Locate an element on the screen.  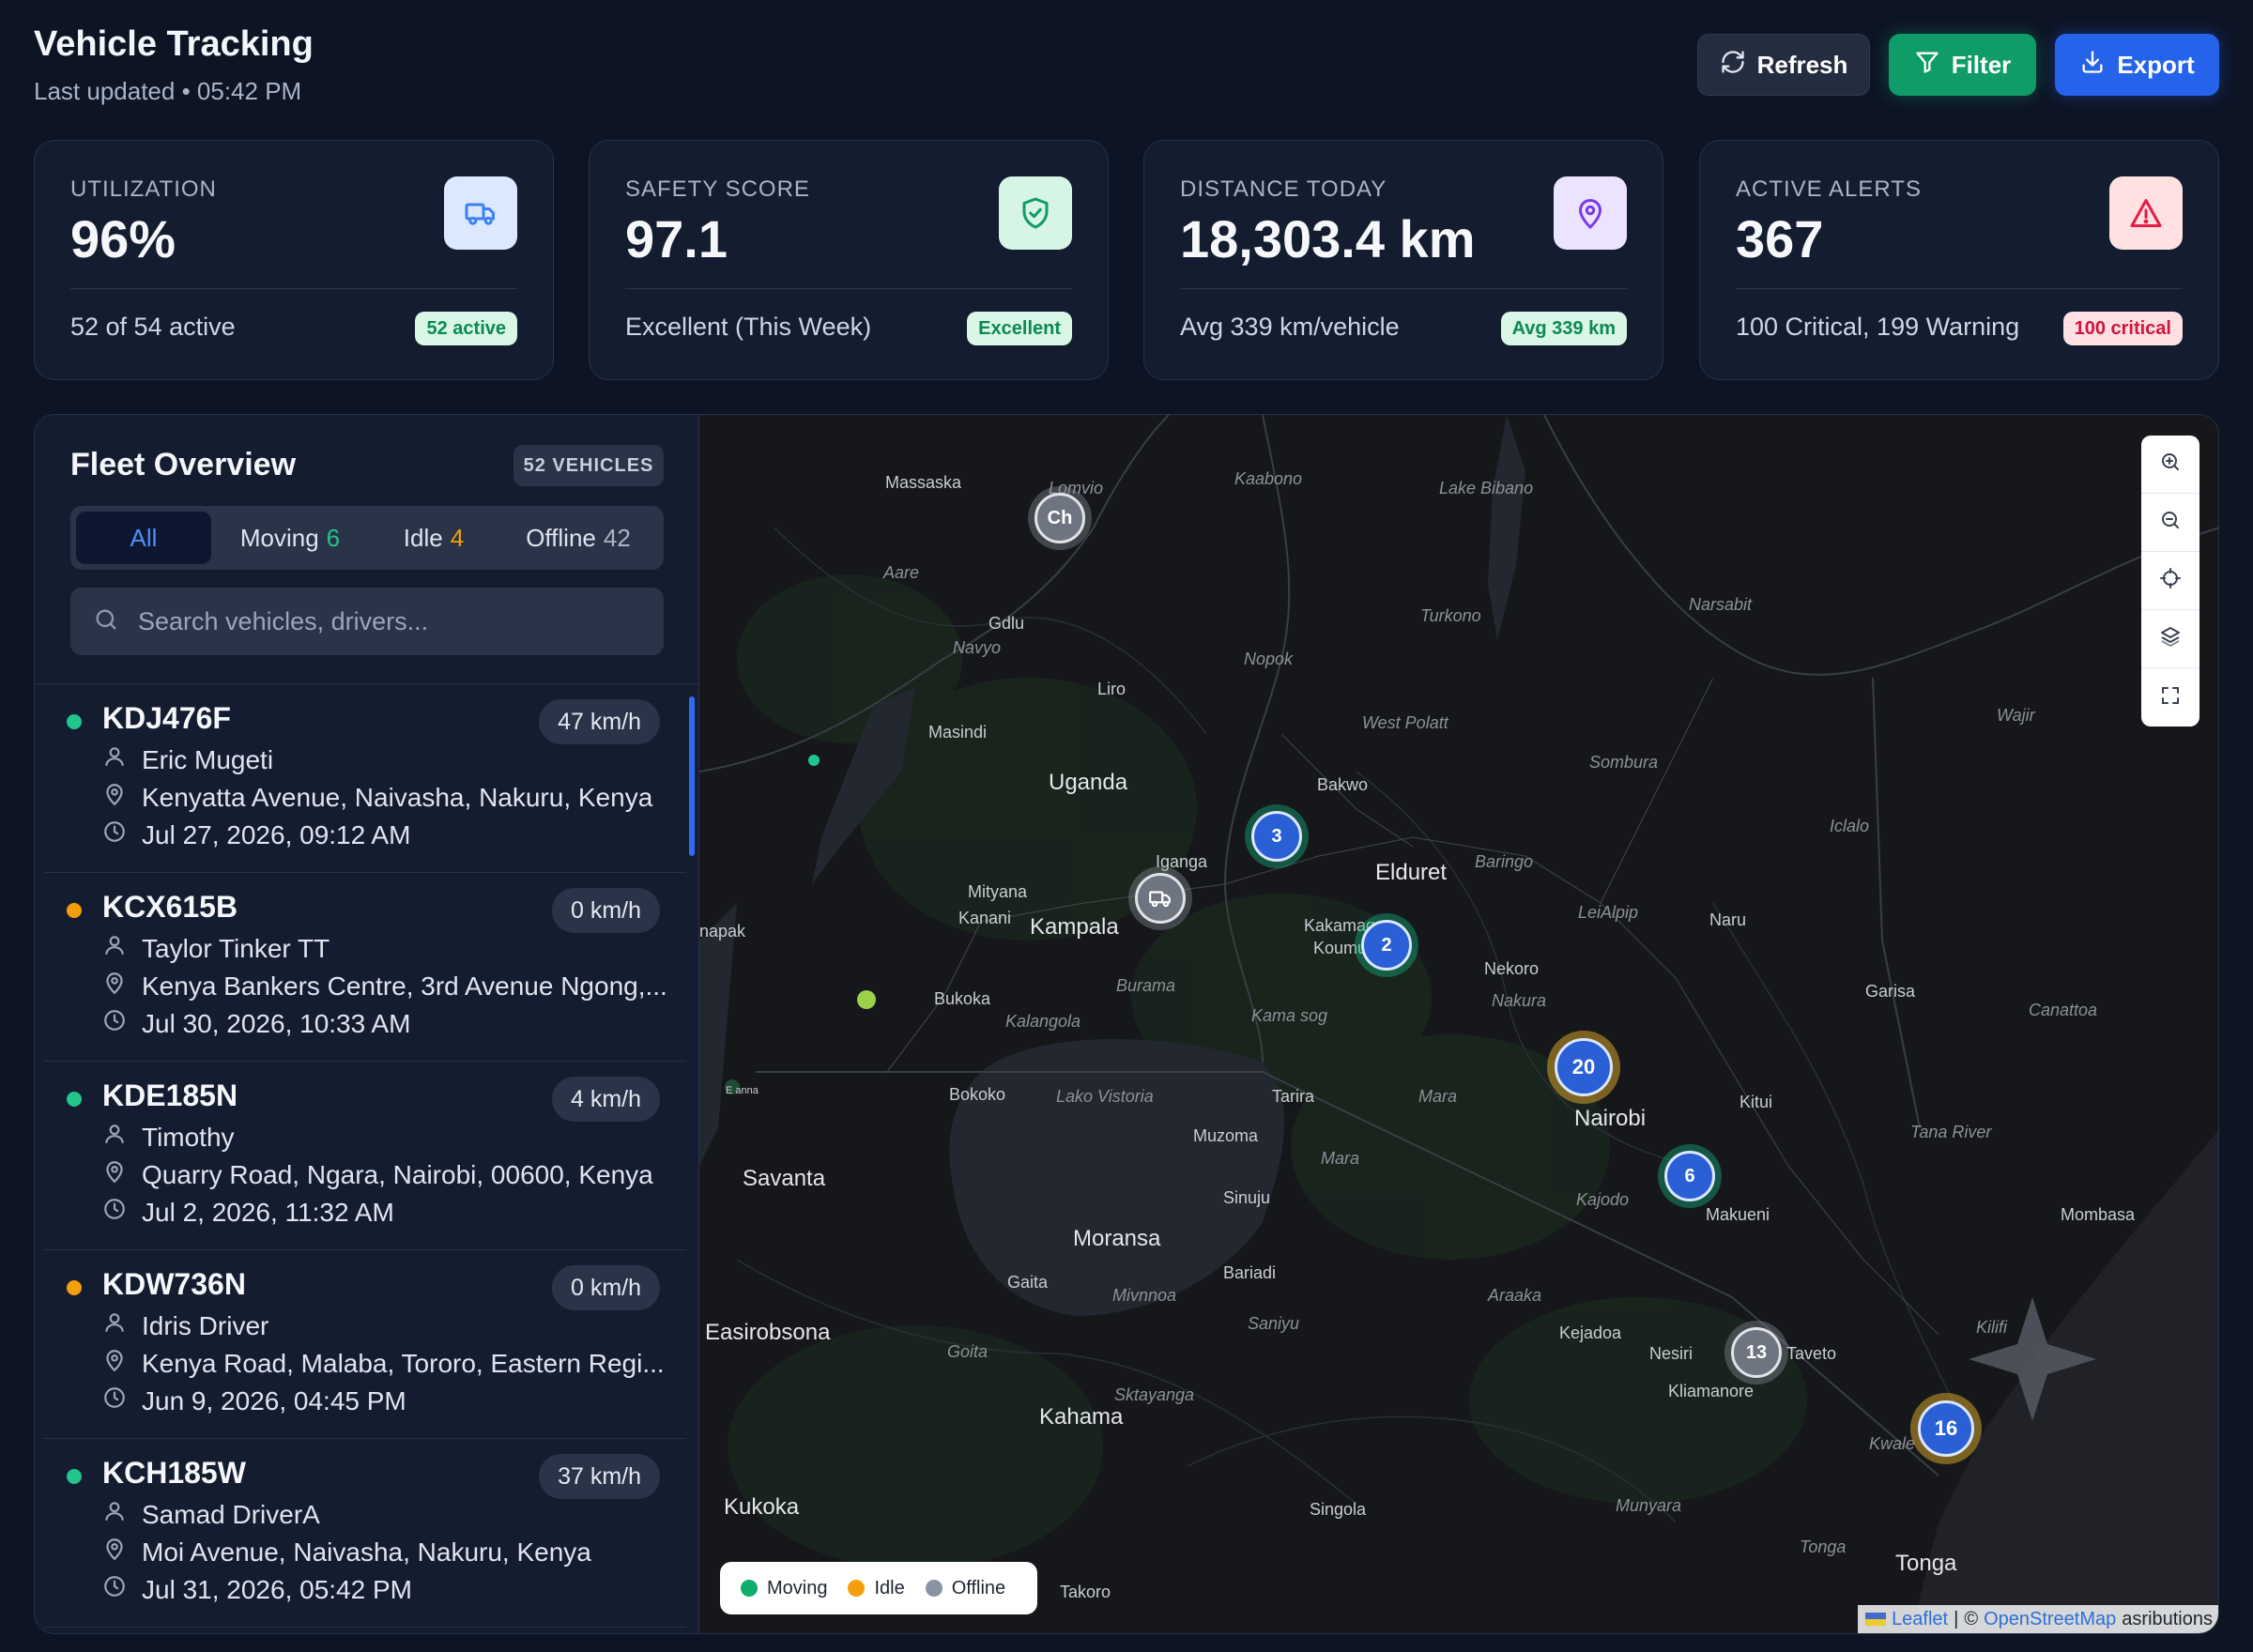
fullscreen-icon is located at coordinates (2170, 697).